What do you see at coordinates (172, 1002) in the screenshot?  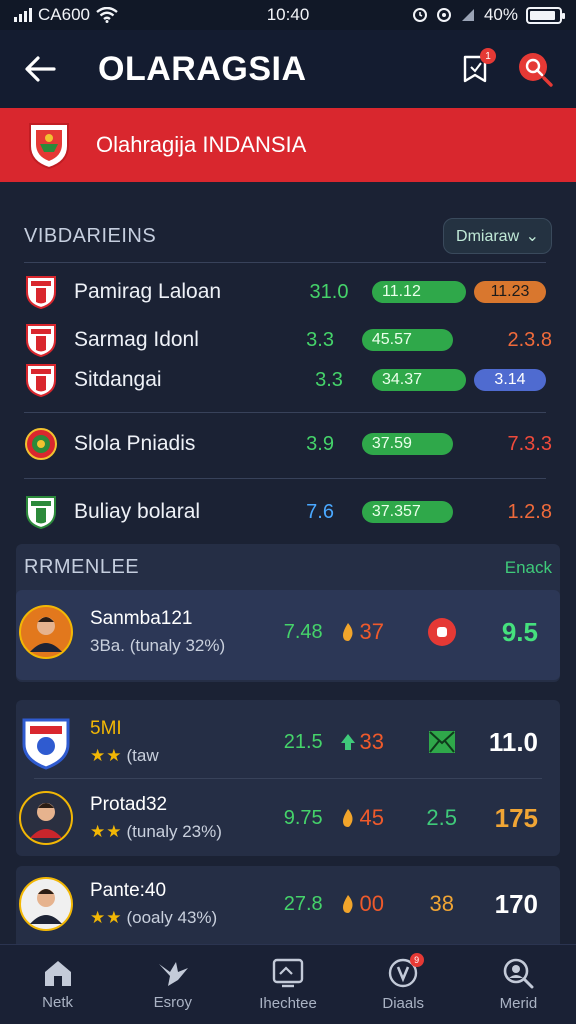 I see `nav-label: Esroy` at bounding box center [172, 1002].